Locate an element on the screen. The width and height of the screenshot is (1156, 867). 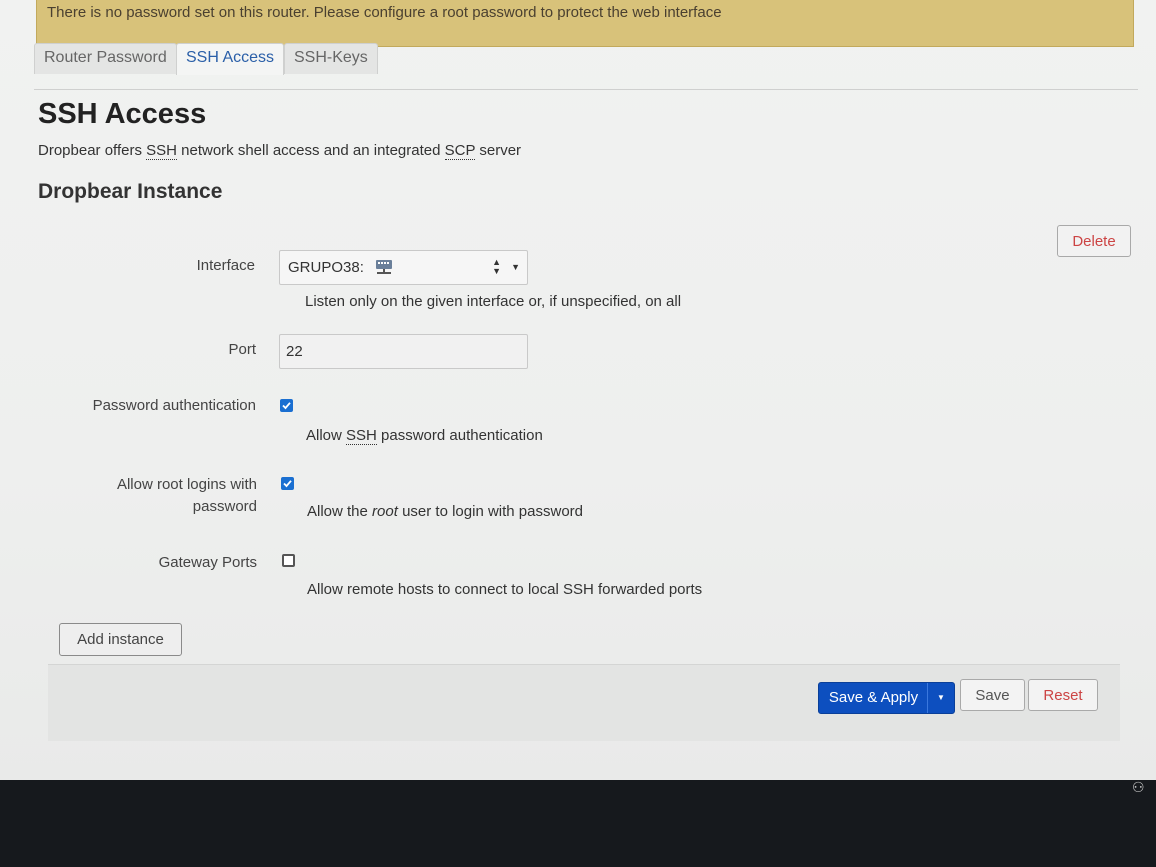
scp-abbreviation: SCP is located at coordinates (460, 151).